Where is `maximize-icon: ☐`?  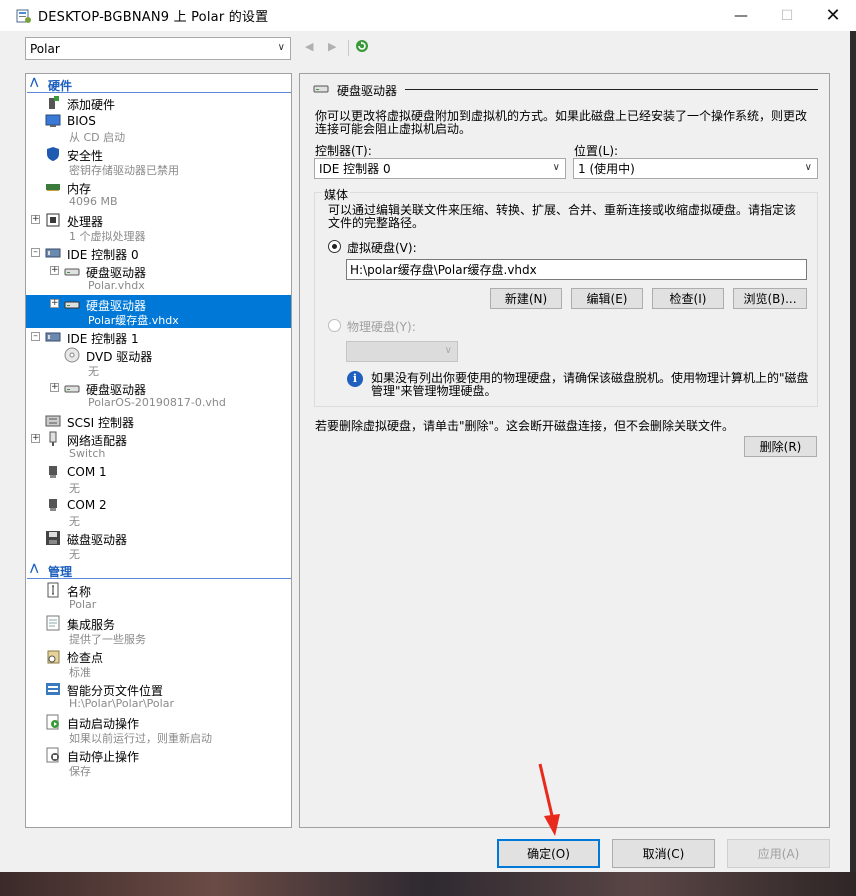 maximize-icon: ☐ is located at coordinates (787, 15).